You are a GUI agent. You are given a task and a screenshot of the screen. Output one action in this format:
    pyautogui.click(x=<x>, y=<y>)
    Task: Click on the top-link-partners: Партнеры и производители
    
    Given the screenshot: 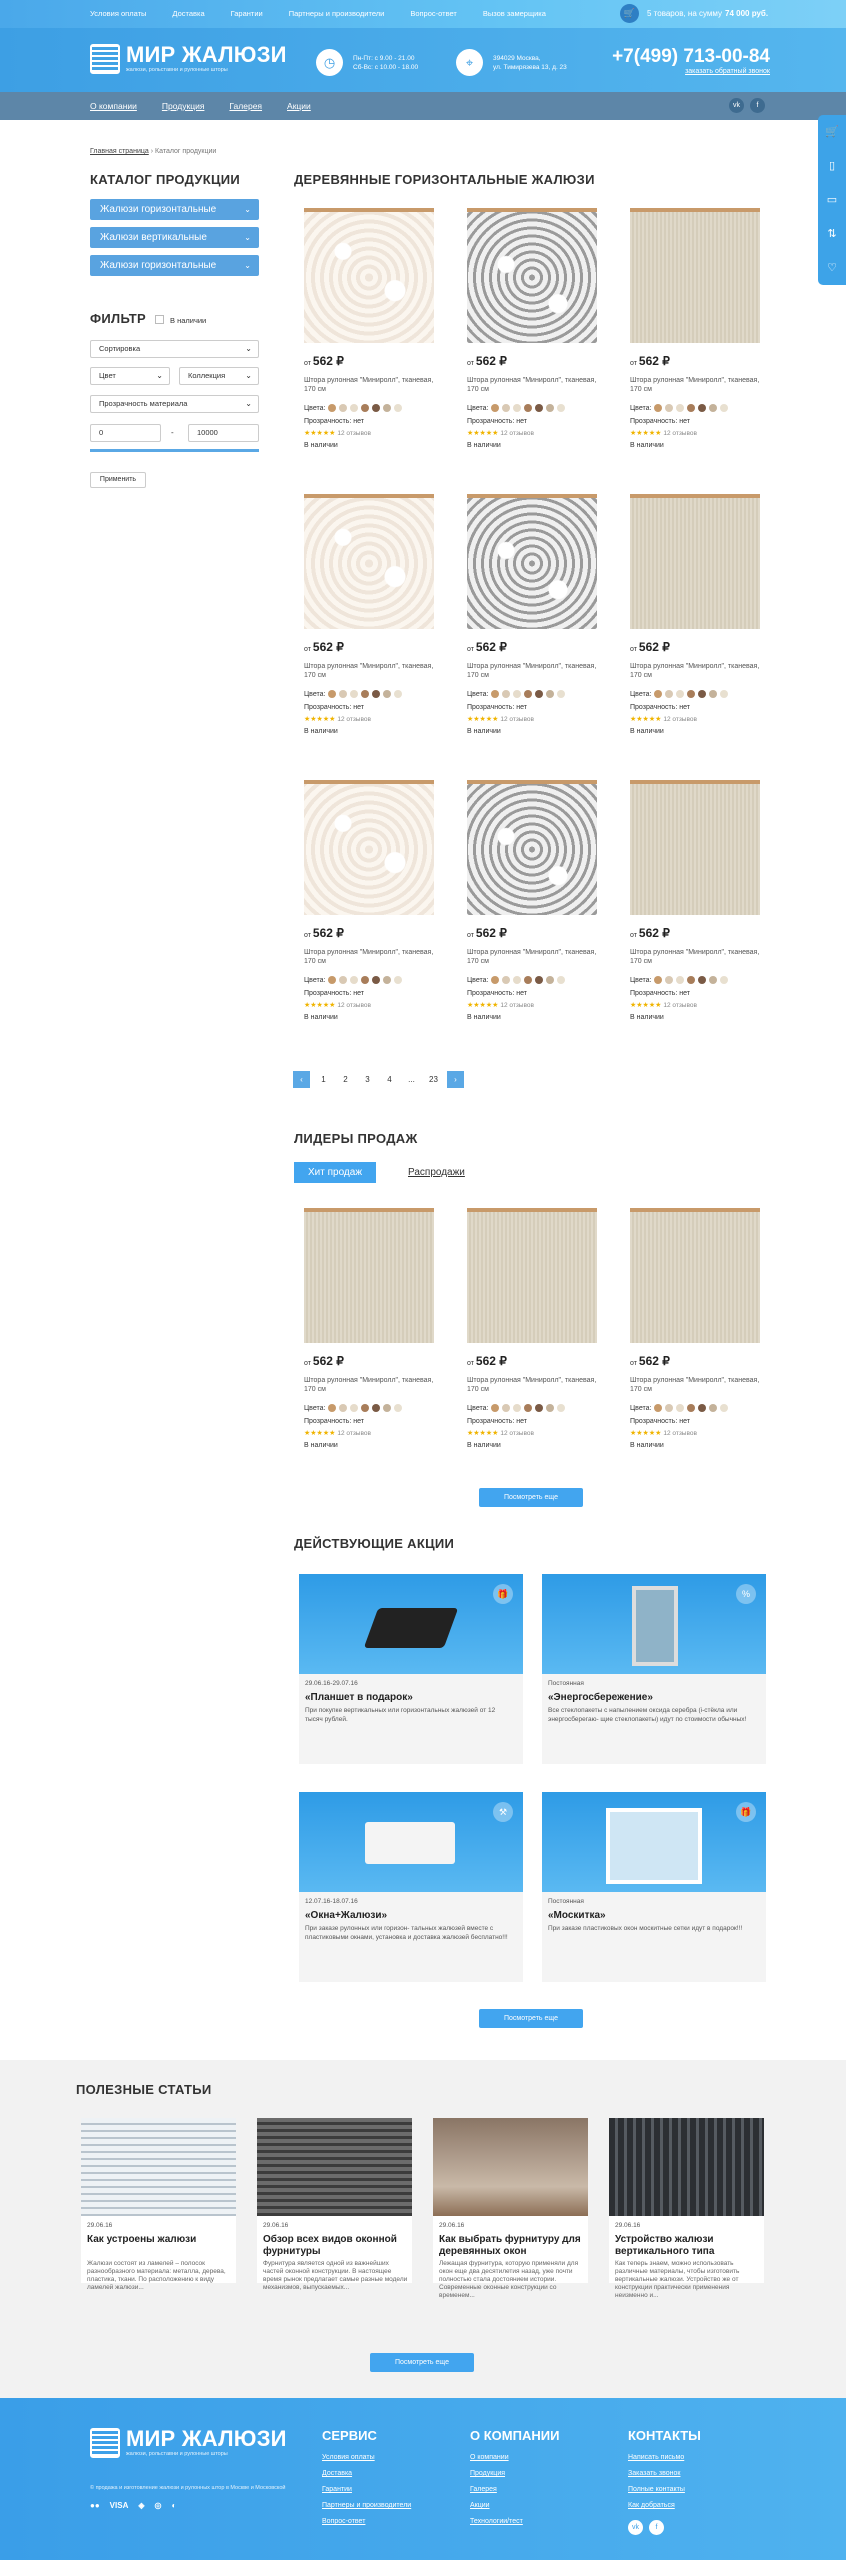 What is the action you would take?
    pyautogui.click(x=337, y=13)
    